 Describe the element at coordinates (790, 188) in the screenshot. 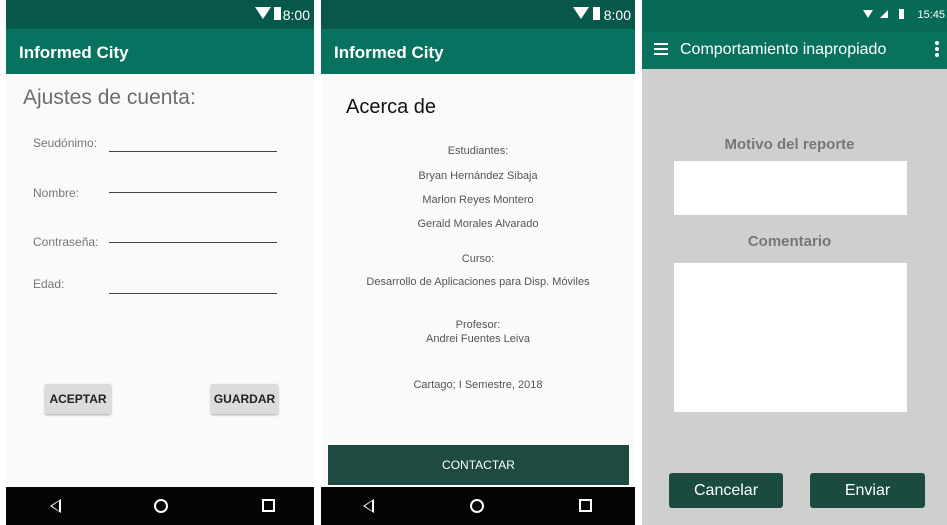

I see `reason-input` at that location.